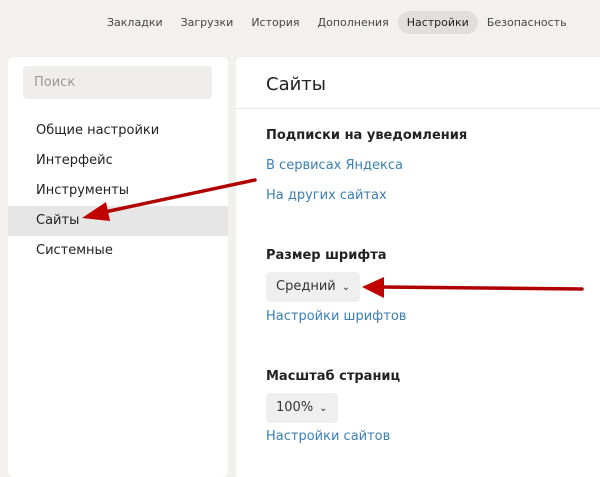 This screenshot has height=477, width=600. I want to click on page-zoom-heading: Масштаб страниц, so click(333, 376).